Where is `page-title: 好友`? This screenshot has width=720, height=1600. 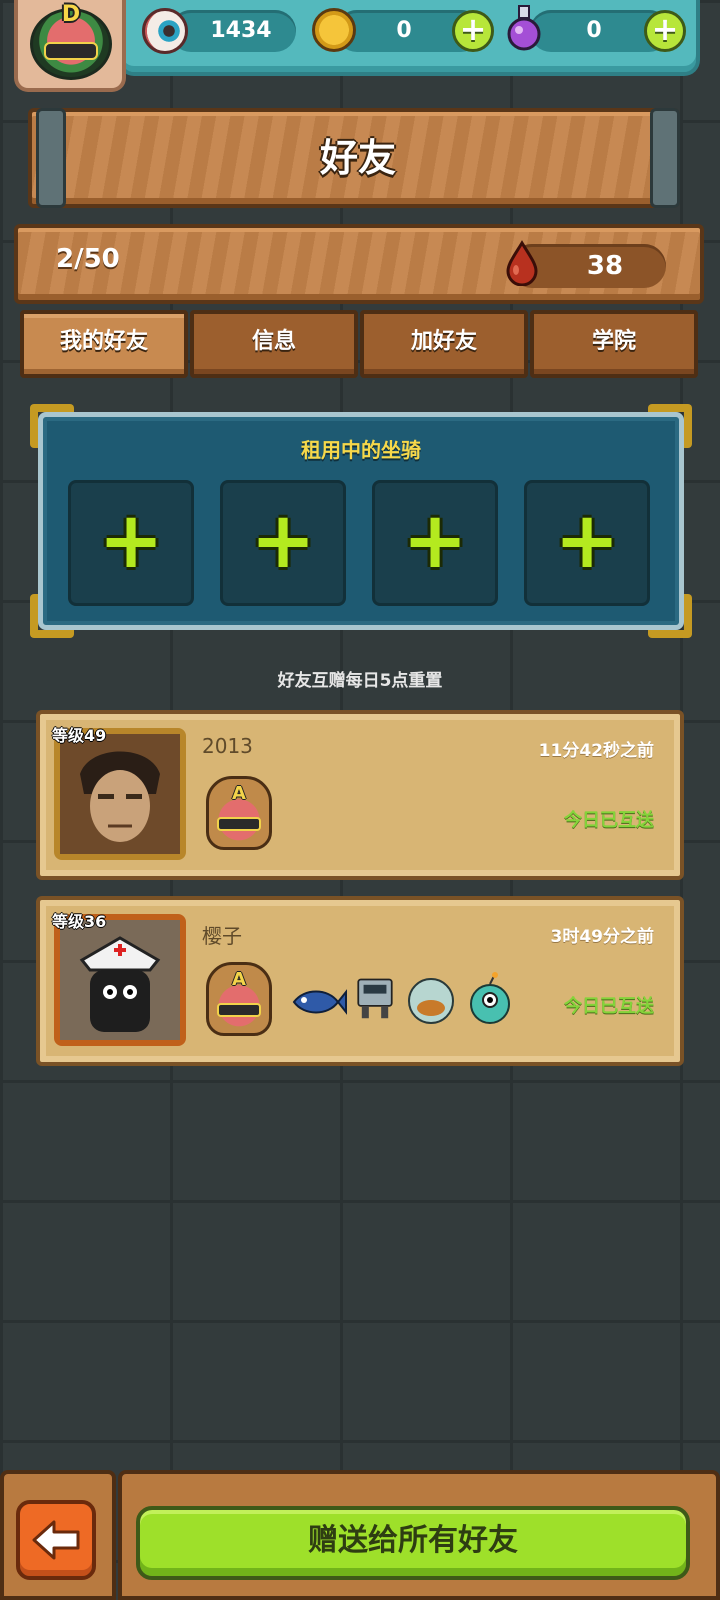 page-title: 好友 is located at coordinates (357, 158).